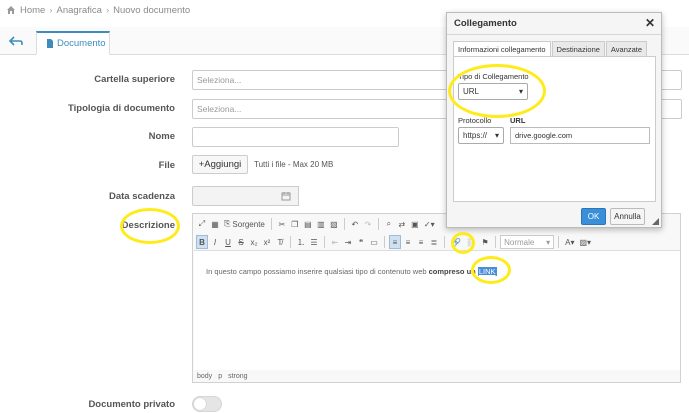  I want to click on remove-format-icon: T̸, so click(280, 242).